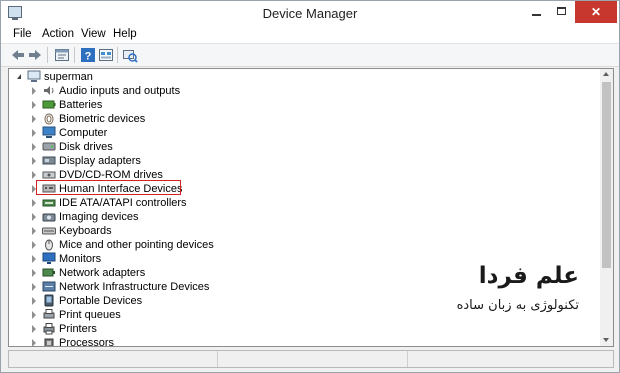  Describe the element at coordinates (102, 273) in the screenshot. I see `tree-node-label: Network adapters` at that location.